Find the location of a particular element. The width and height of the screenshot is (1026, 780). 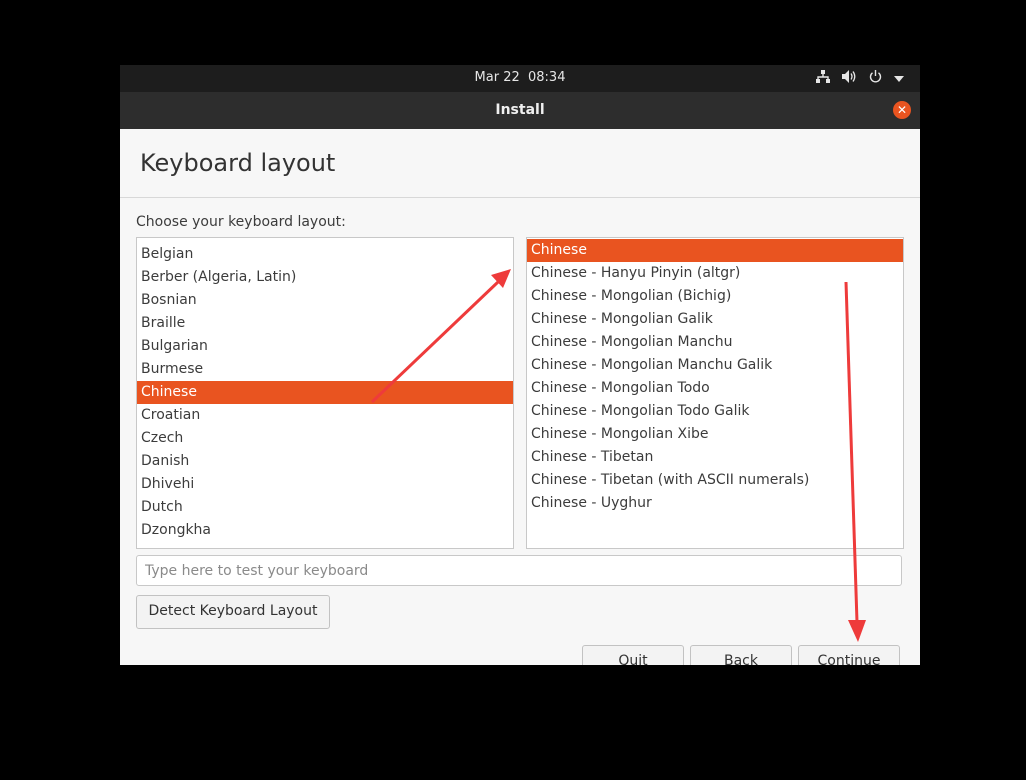

system-tray is located at coordinates (860, 79).